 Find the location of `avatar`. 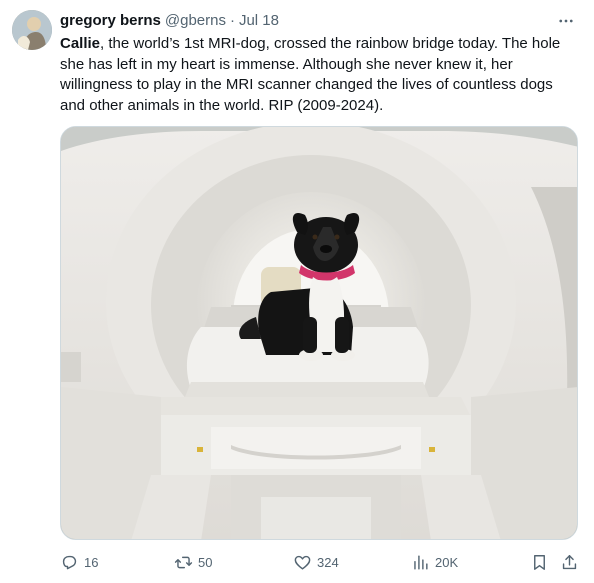

avatar is located at coordinates (32, 30).